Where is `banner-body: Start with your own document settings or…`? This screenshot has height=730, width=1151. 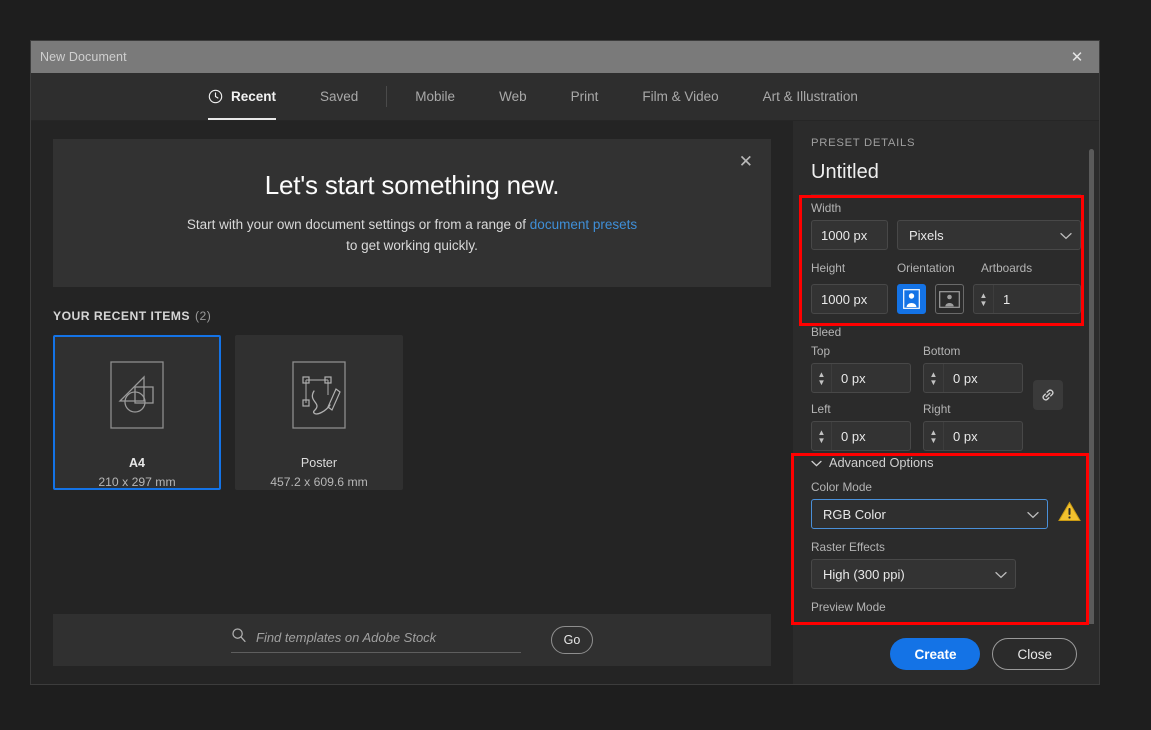 banner-body: Start with your own document settings or… is located at coordinates (412, 236).